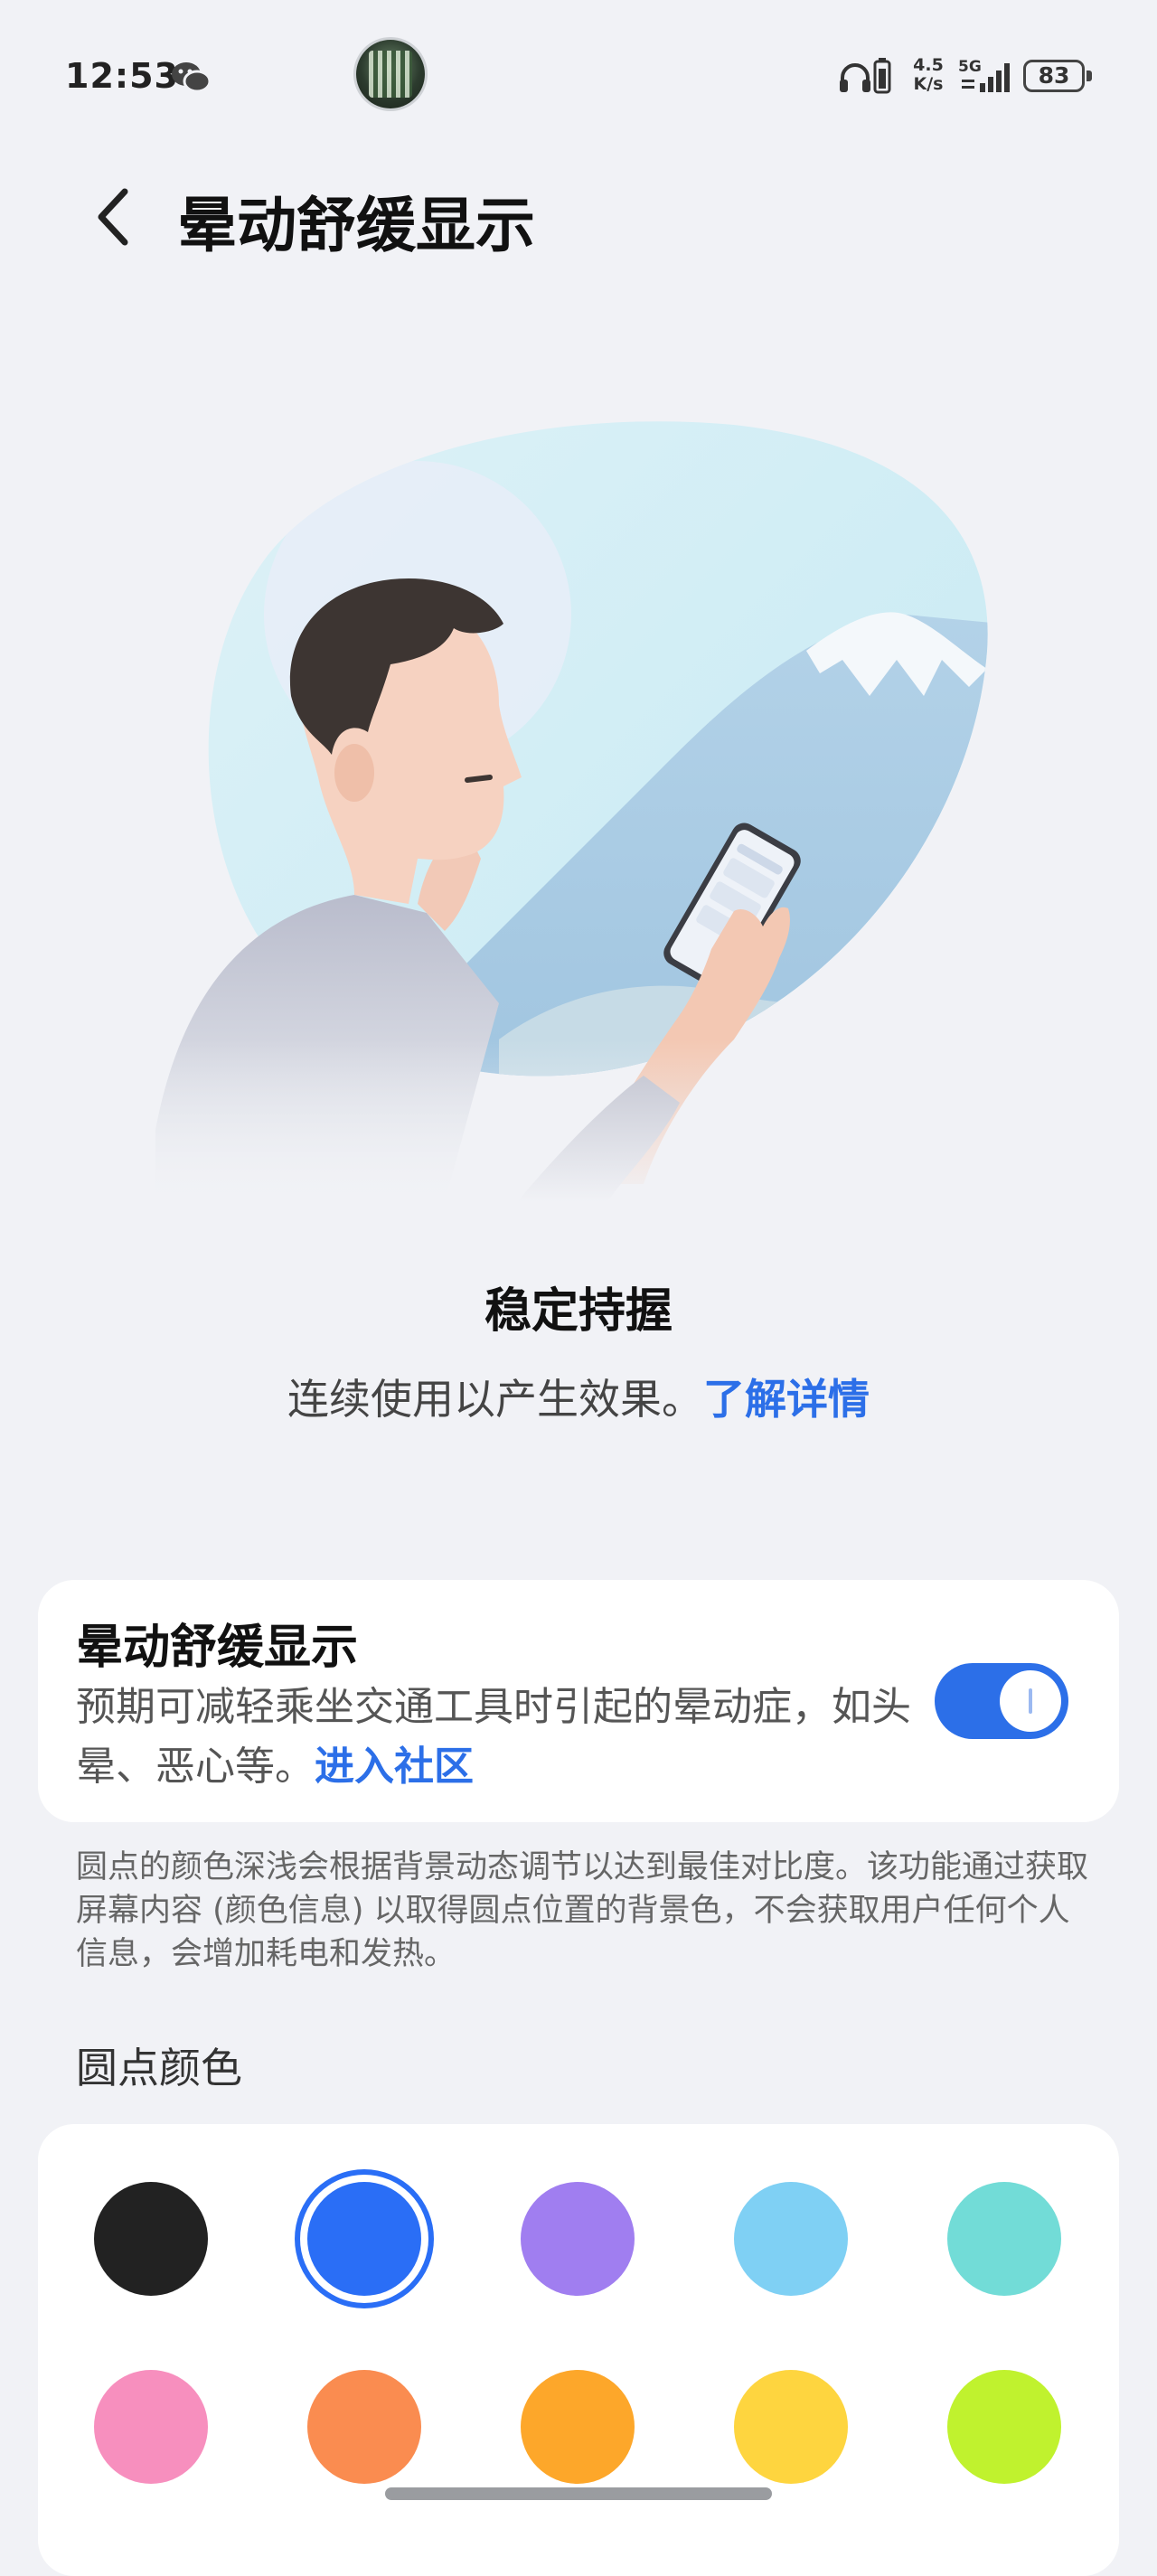  Describe the element at coordinates (151, 2239) in the screenshot. I see `color-swatch-black` at that location.